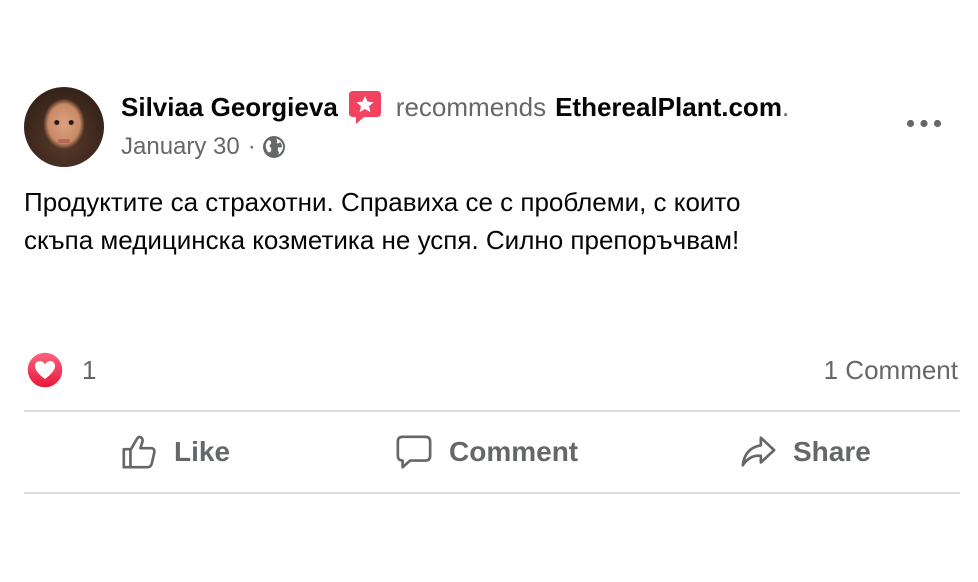  I want to click on love-reaction-icon, so click(45, 370).